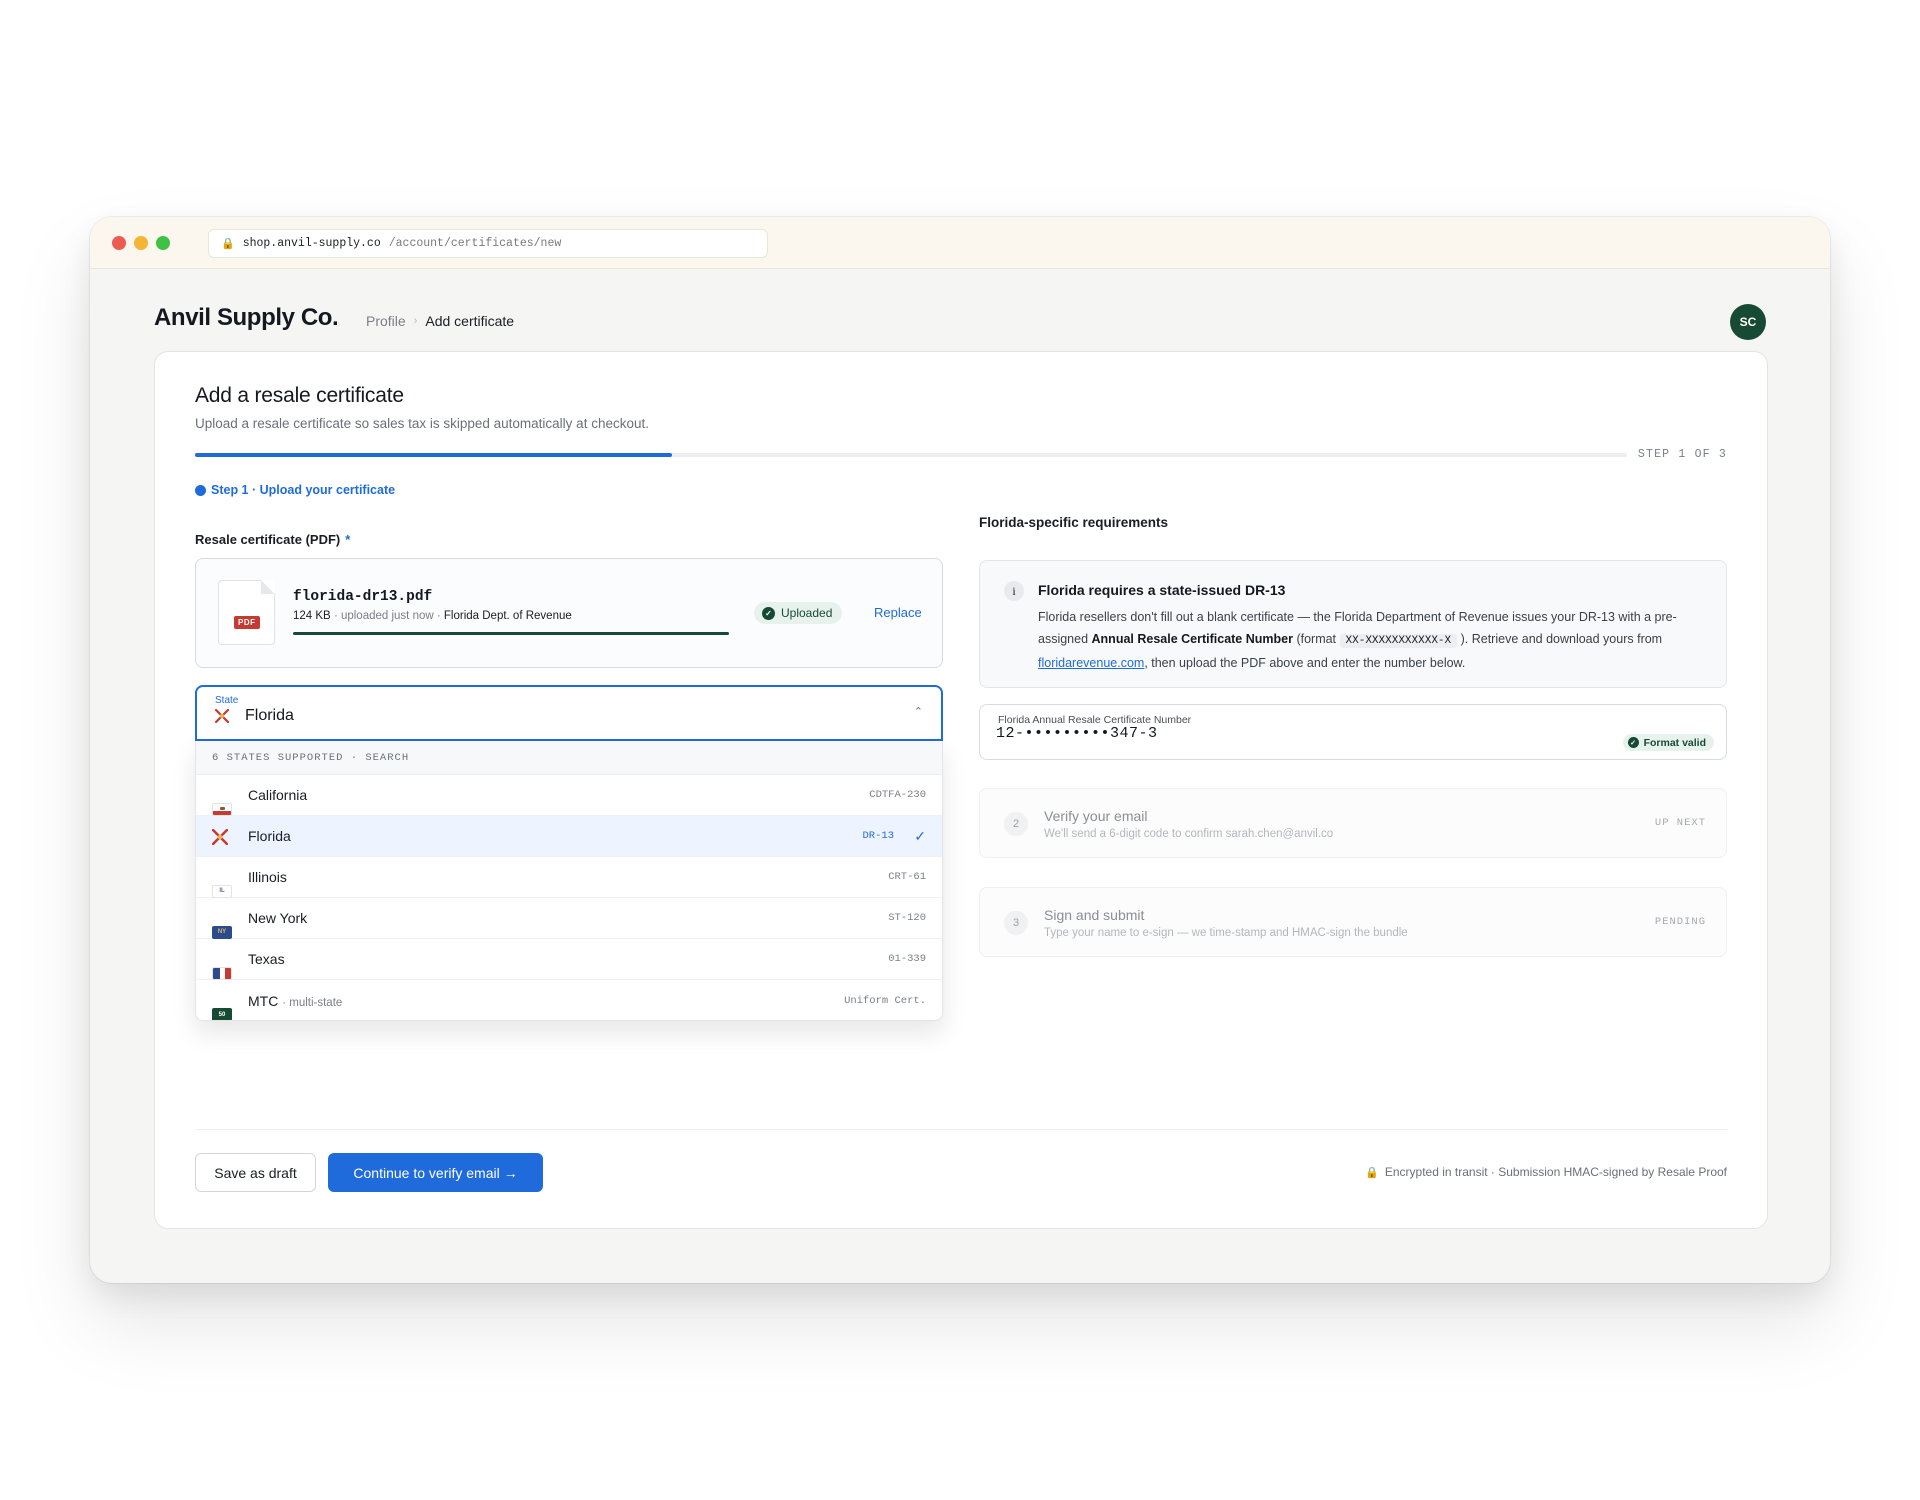  Describe the element at coordinates (1096, 816) in the screenshot. I see `step-title: Verify your email` at that location.